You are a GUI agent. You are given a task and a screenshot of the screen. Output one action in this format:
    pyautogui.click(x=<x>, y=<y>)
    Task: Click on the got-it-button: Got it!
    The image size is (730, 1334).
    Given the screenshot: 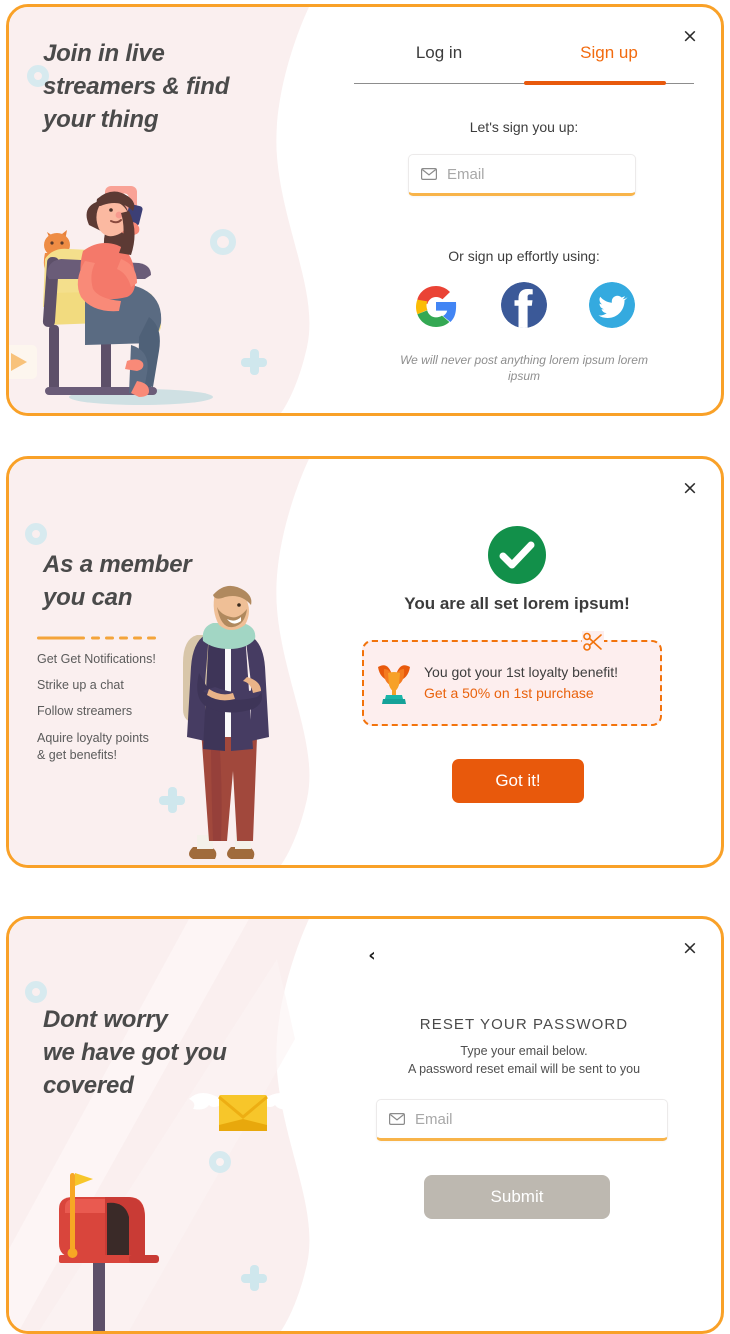 What is the action you would take?
    pyautogui.click(x=518, y=781)
    